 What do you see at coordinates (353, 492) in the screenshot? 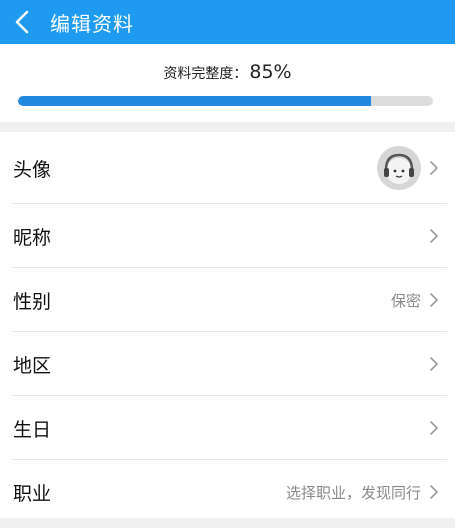
I see `row-value: 选择职业，发现同行` at bounding box center [353, 492].